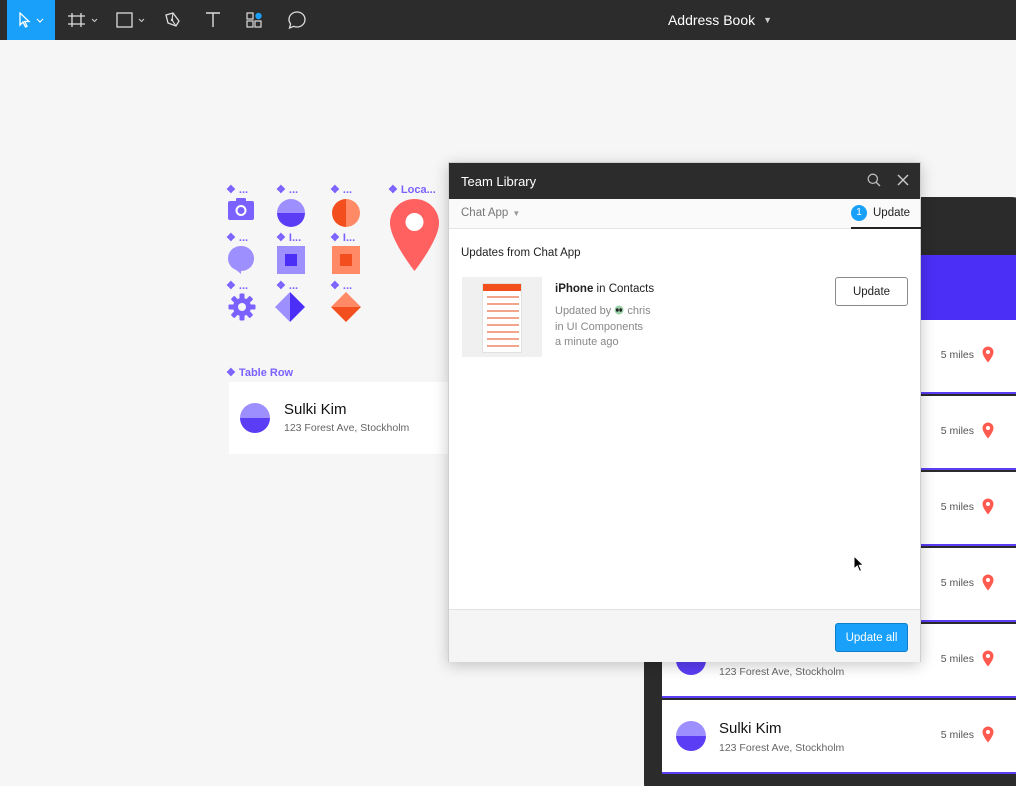 The image size is (1016, 786). What do you see at coordinates (871, 291) in the screenshot?
I see `update-button: Update` at bounding box center [871, 291].